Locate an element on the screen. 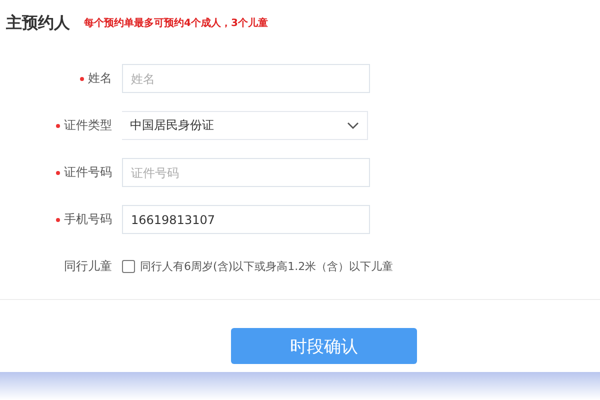 The width and height of the screenshot is (600, 400). input-field: 姓名 is located at coordinates (246, 78).